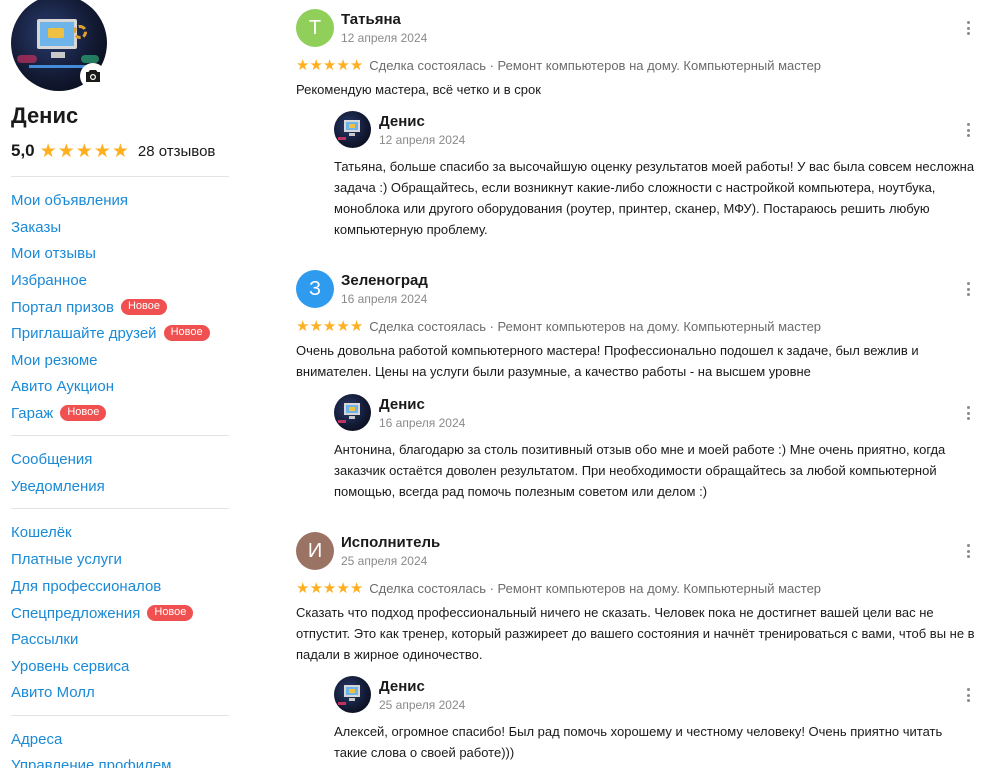 The image size is (986, 768). I want to click on nav-label: Для профессионалов, so click(86, 586).